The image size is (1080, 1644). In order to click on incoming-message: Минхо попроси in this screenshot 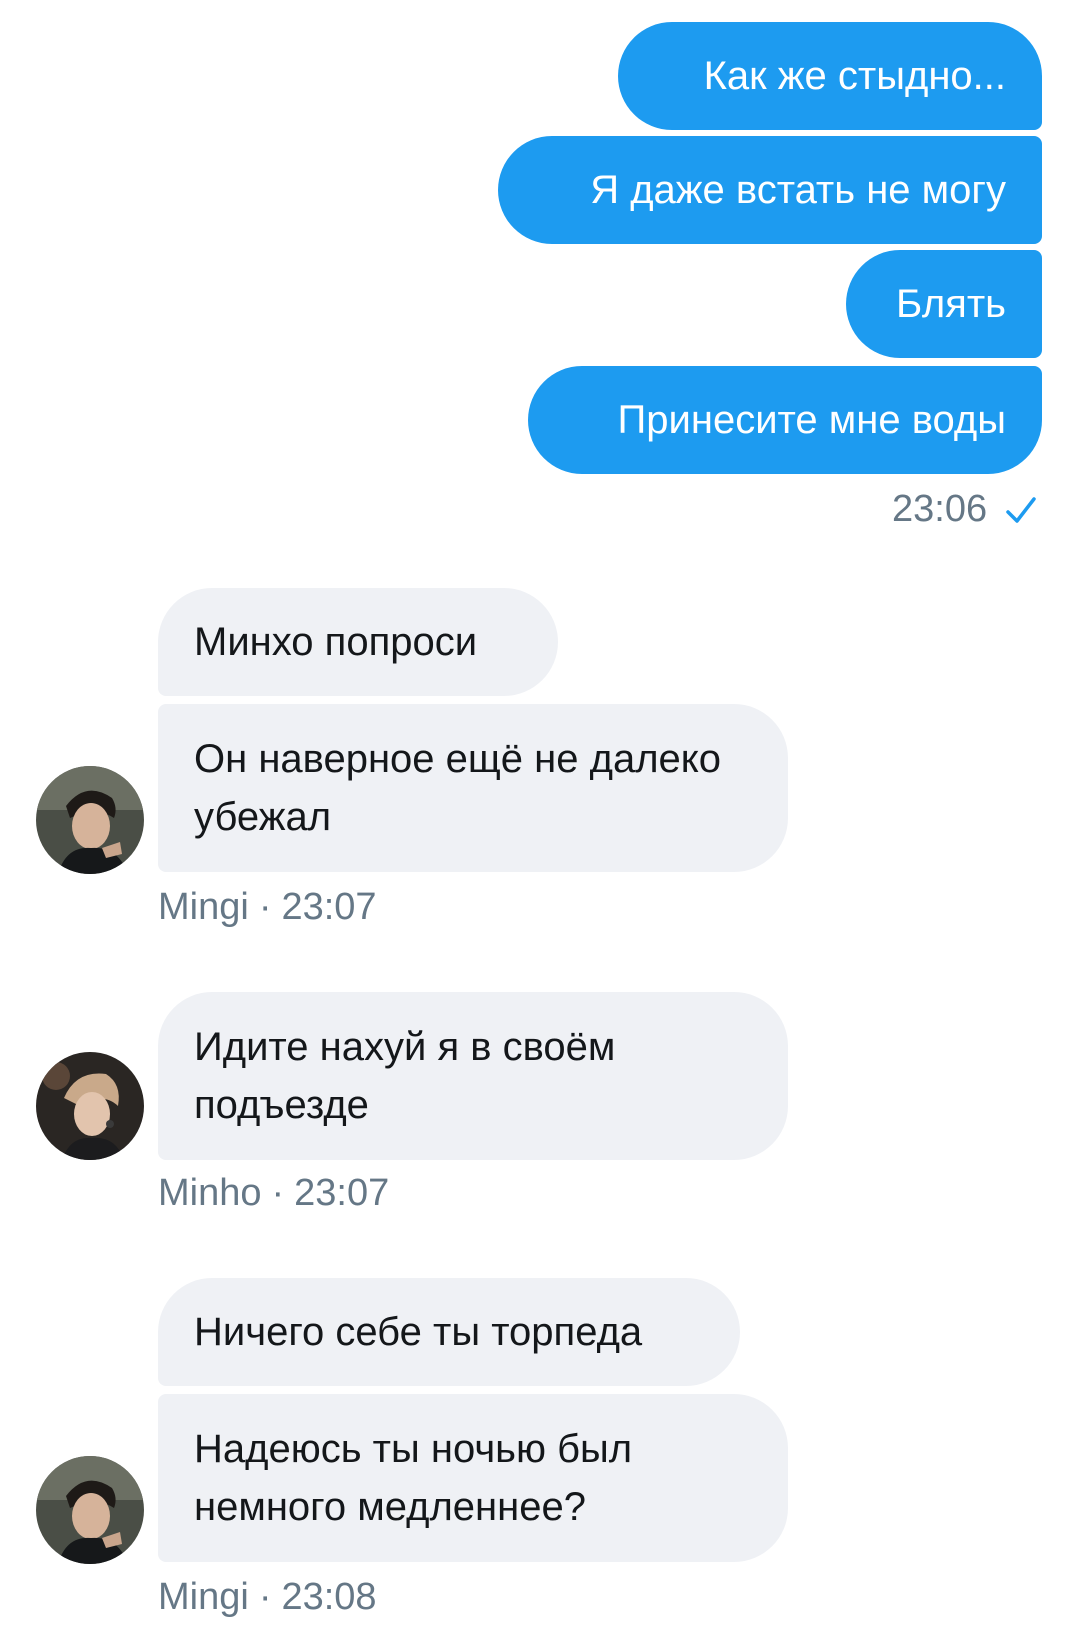, I will do `click(358, 642)`.